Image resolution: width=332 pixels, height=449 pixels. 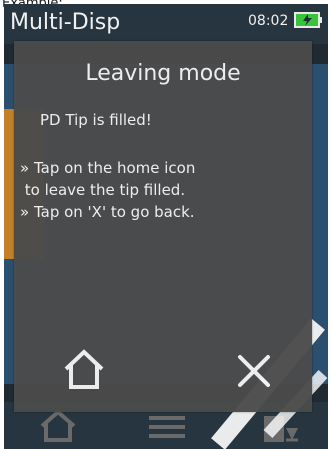 What do you see at coordinates (107, 212) in the screenshot?
I see `dialog-instruction-line: » Tap on 'X' to go back.` at bounding box center [107, 212].